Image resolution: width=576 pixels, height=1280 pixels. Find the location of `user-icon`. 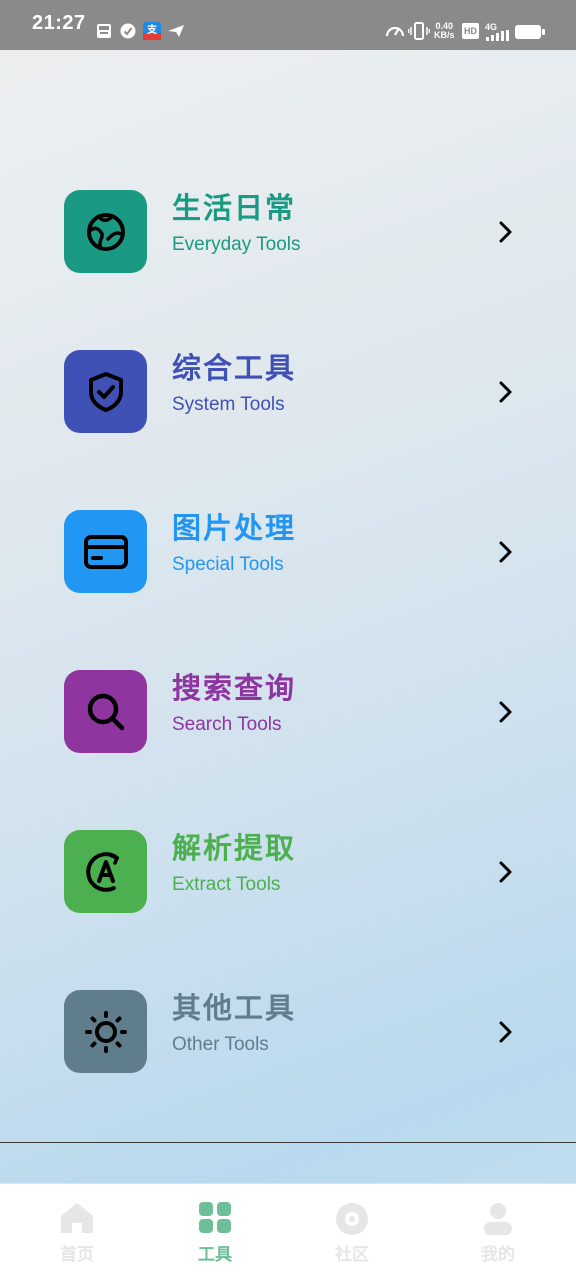

user-icon is located at coordinates (498, 1219).